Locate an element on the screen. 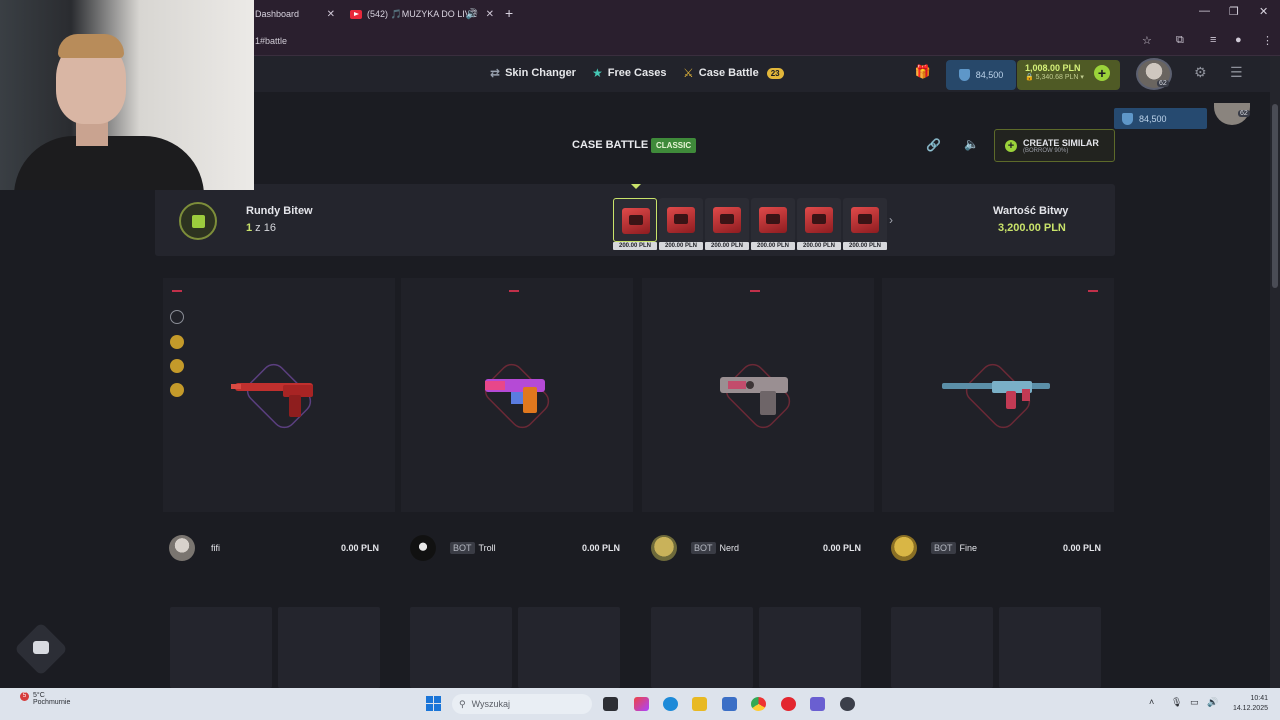  nav-skin-changer: ⇄ Skin Changer is located at coordinates (533, 73).